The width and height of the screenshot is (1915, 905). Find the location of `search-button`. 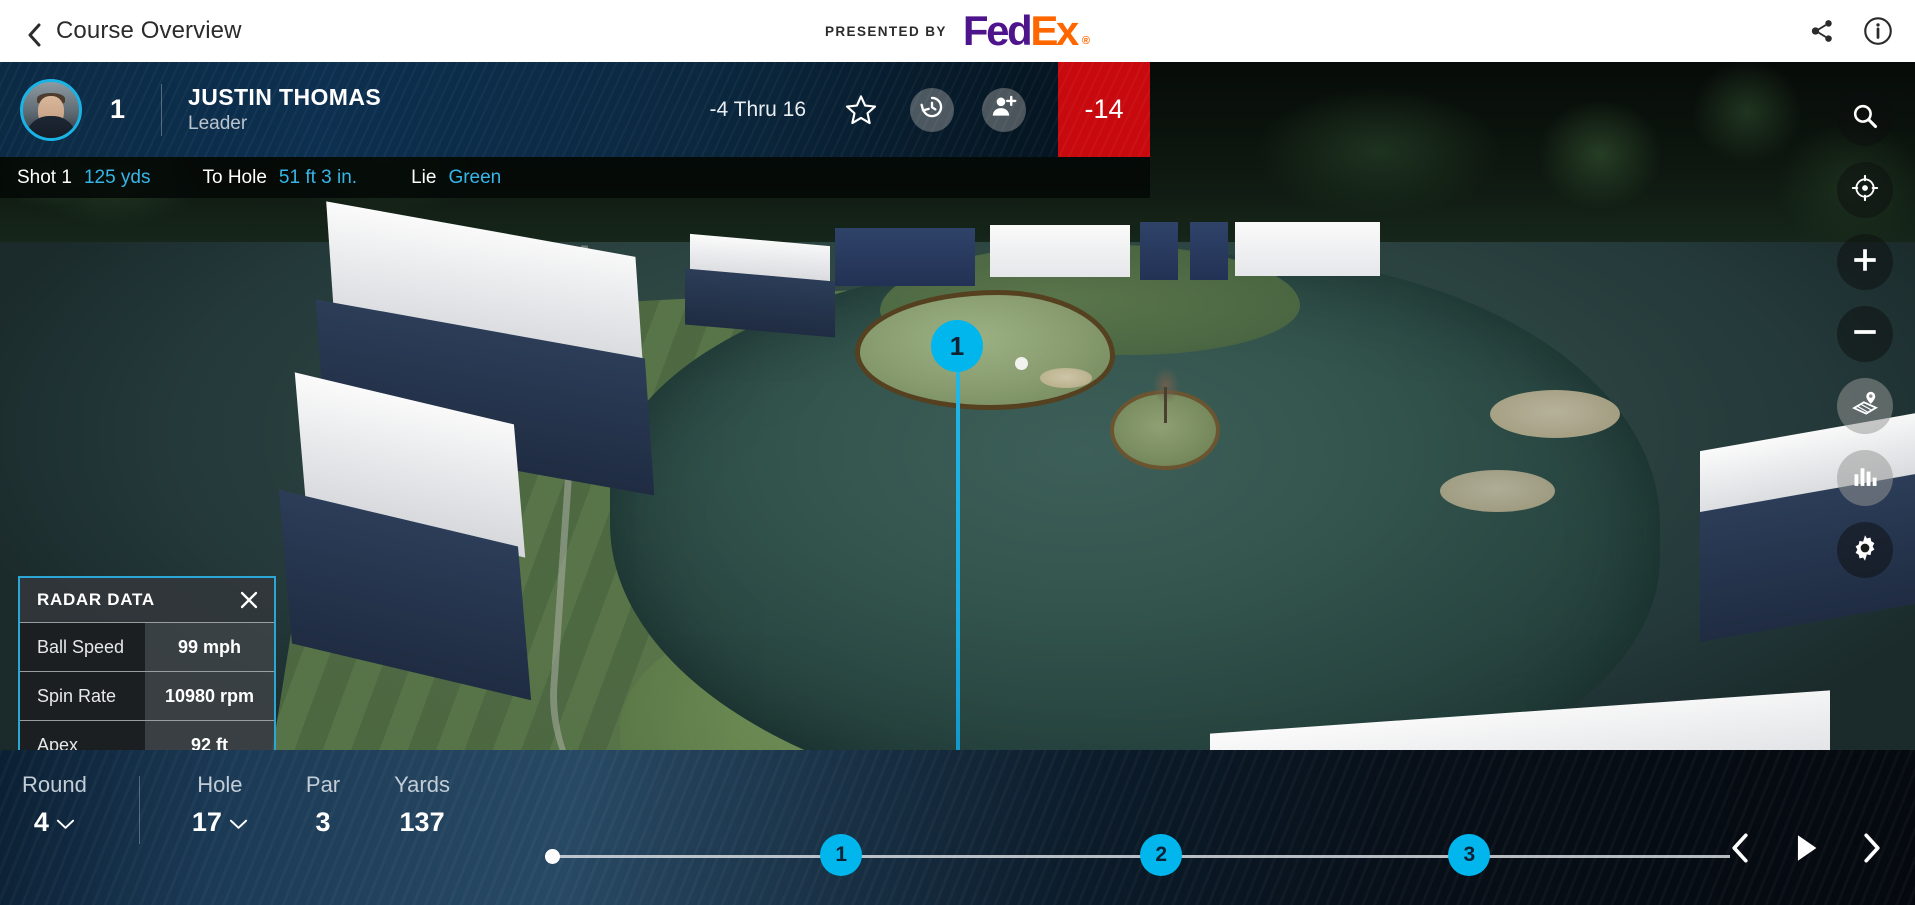

search-button is located at coordinates (1865, 118).